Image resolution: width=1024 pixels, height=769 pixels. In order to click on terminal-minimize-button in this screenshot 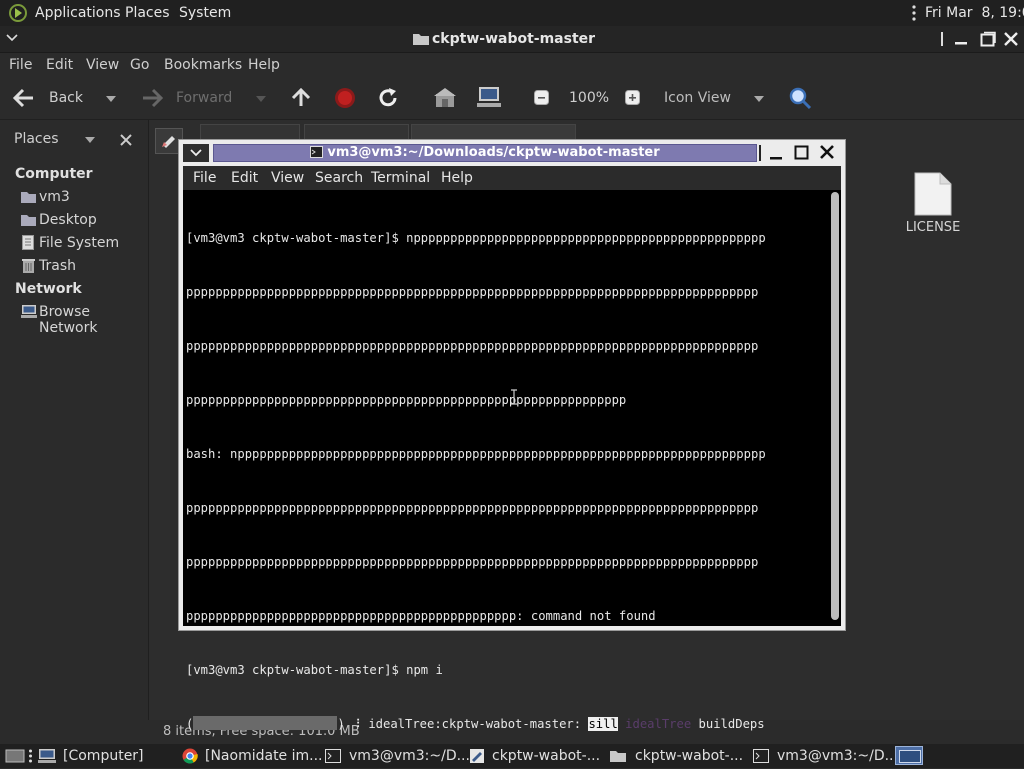, I will do `click(776, 153)`.